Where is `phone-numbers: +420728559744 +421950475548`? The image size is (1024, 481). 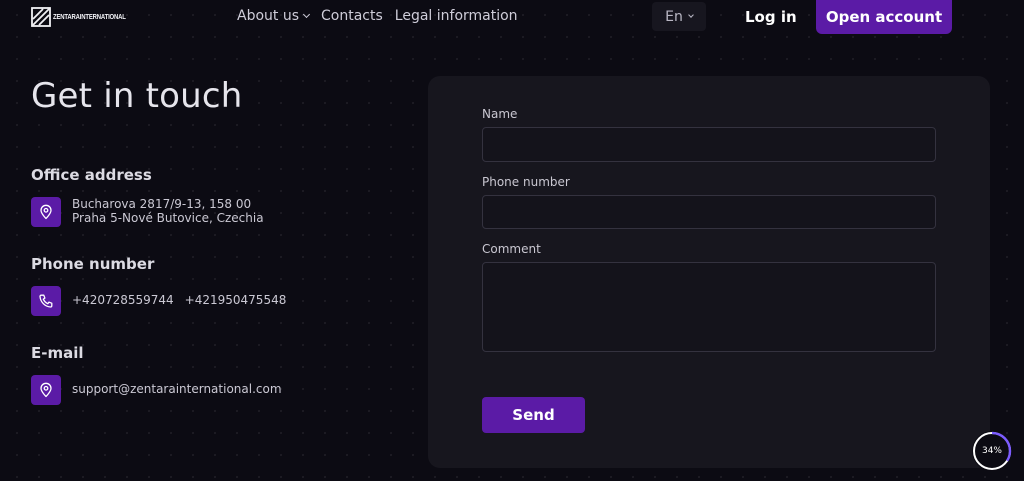 phone-numbers: +420728559744 +421950475548 is located at coordinates (179, 300).